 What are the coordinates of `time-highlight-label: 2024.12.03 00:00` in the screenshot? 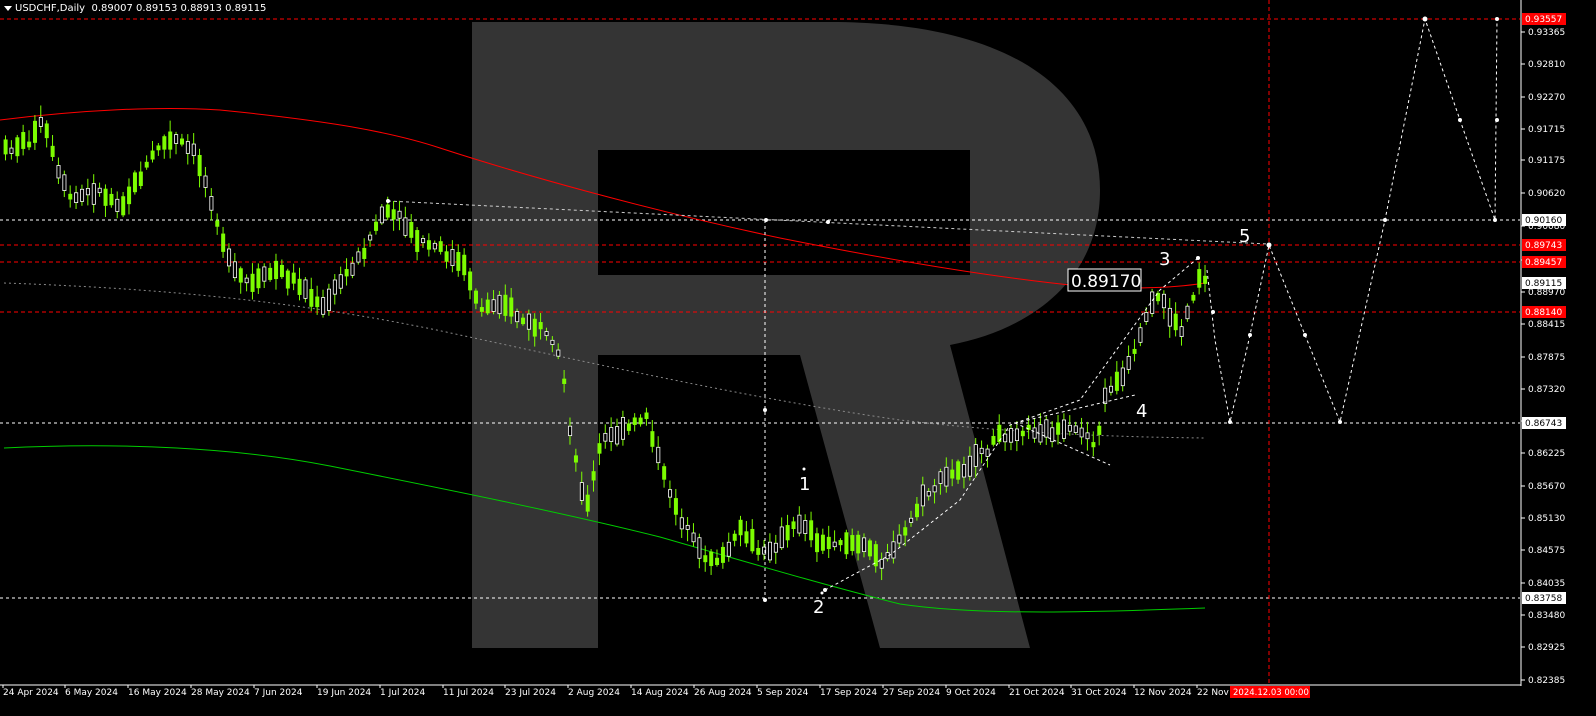 It's located at (1271, 693).